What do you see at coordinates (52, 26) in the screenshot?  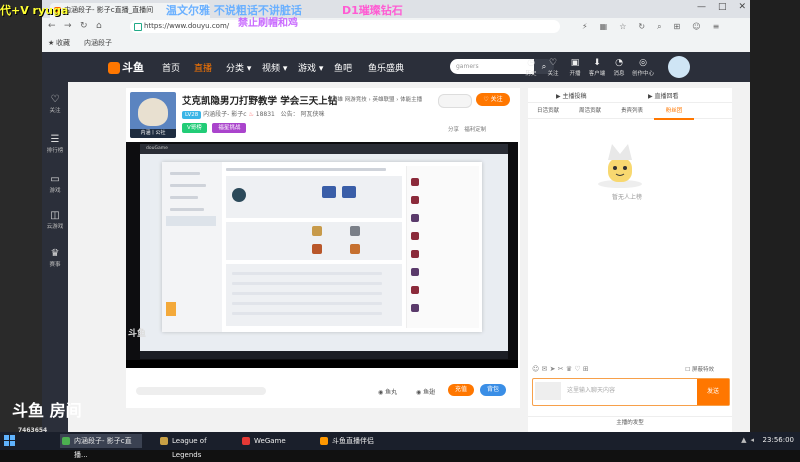 I see `back-icon: ←` at bounding box center [52, 26].